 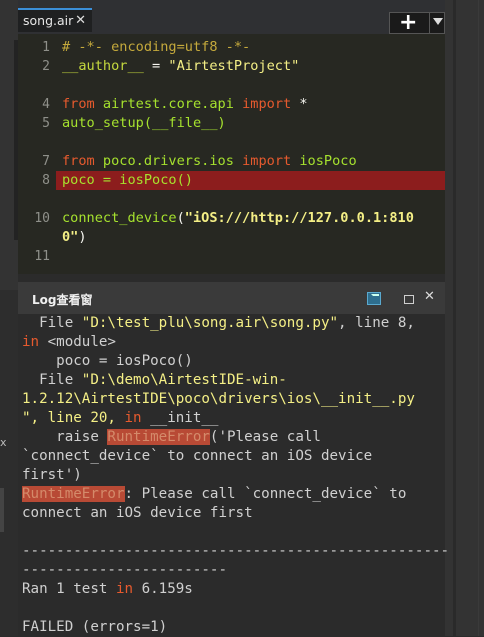 I want to click on code-line: __author__ = "AirtestProject", so click(x=180, y=66).